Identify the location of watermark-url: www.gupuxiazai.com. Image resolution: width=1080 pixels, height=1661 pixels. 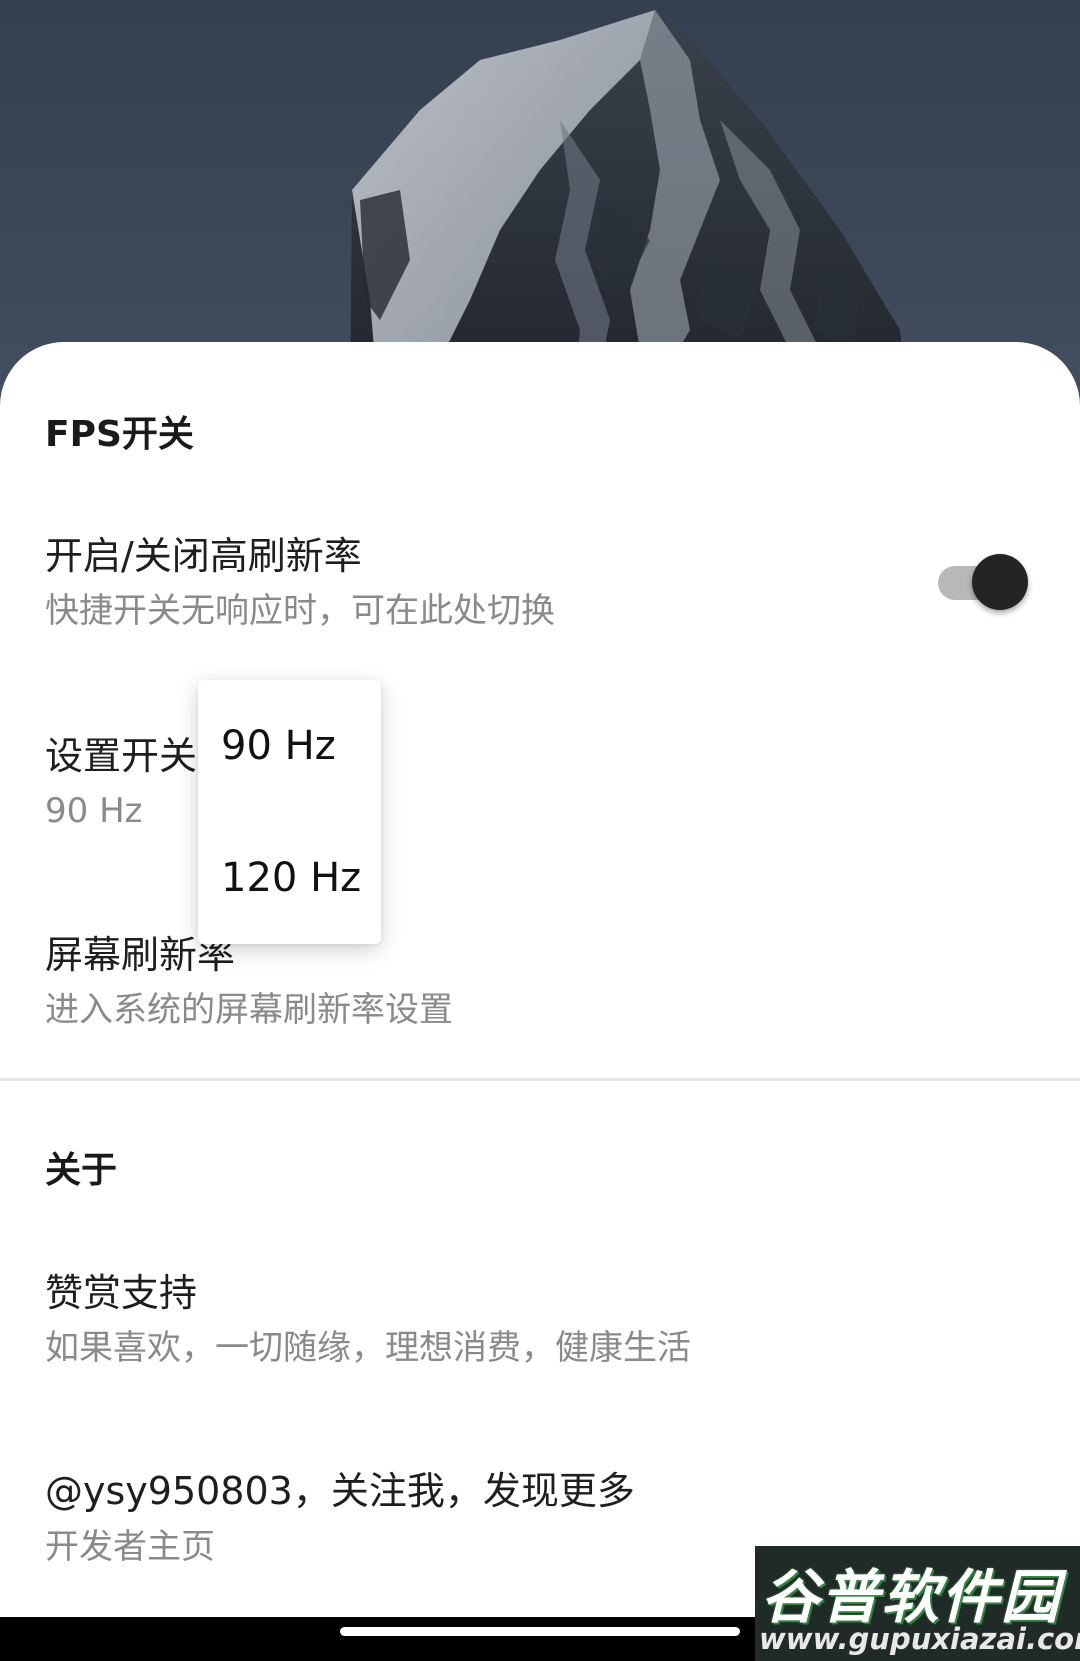
(919, 1639).